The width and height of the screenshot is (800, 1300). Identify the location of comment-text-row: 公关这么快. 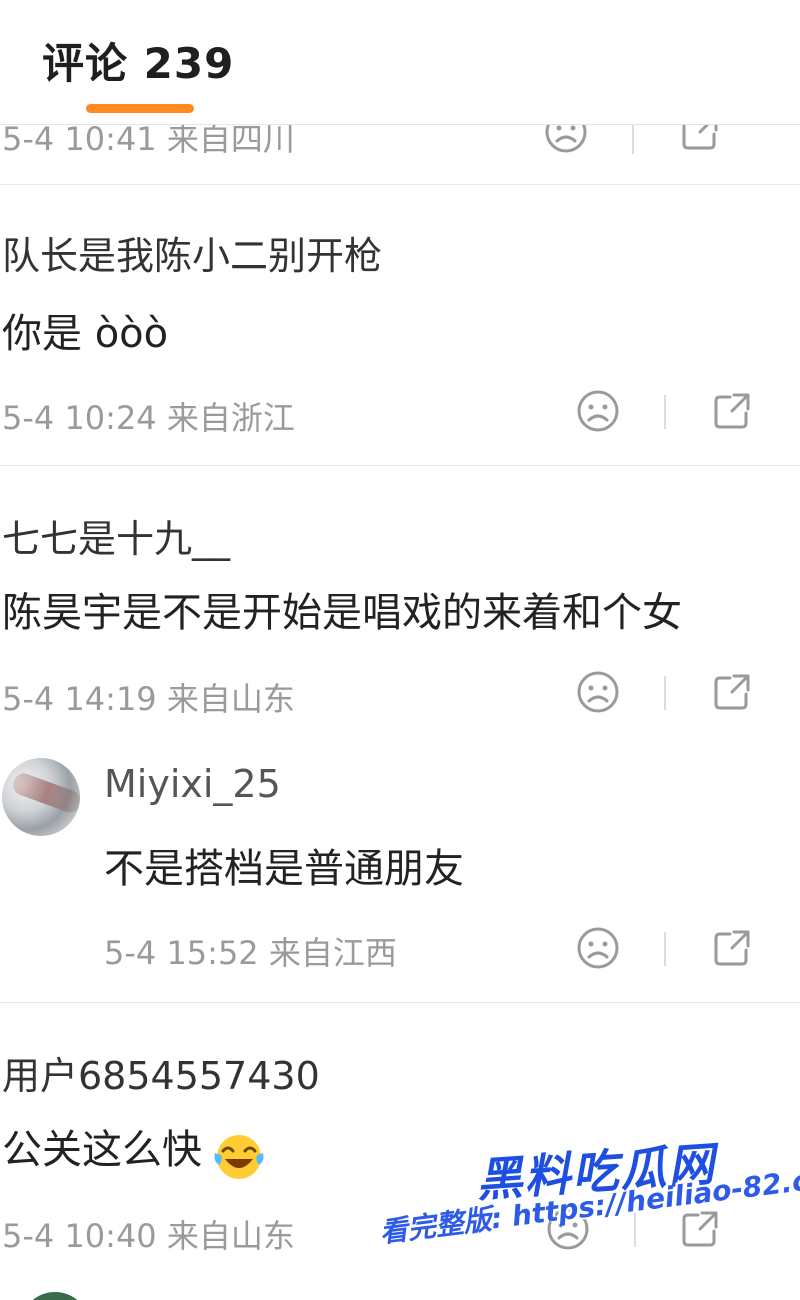
(134, 1152).